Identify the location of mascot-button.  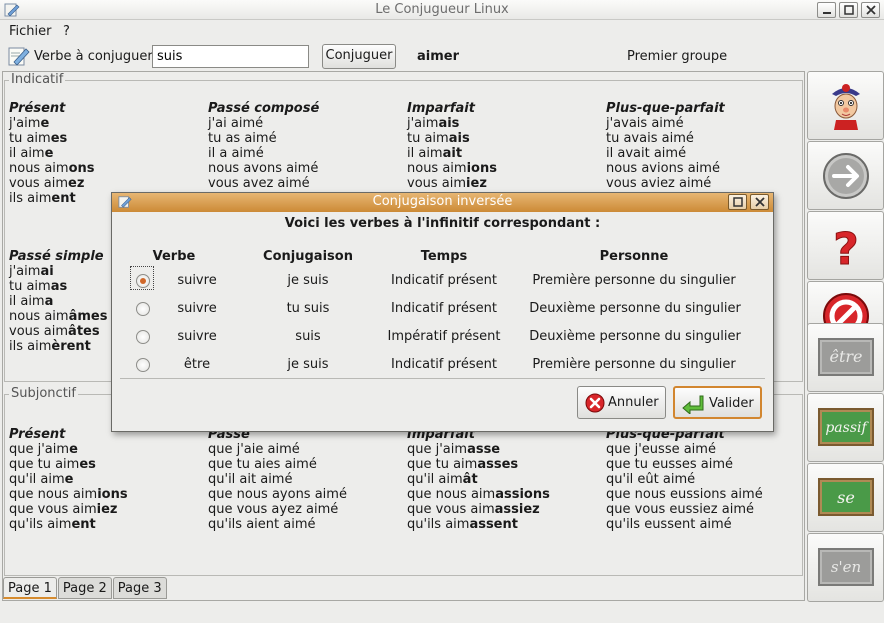
(845, 105).